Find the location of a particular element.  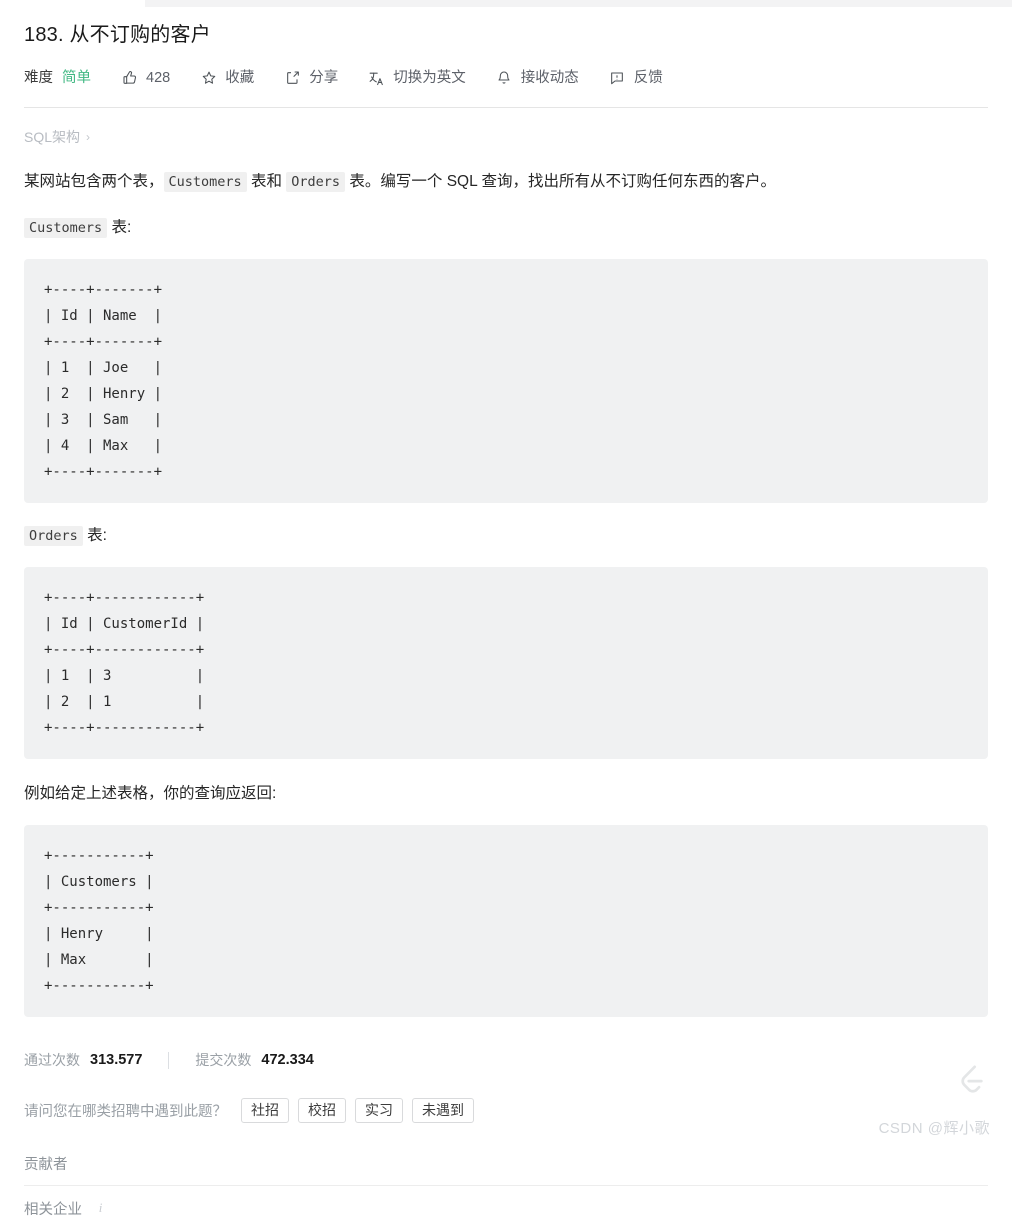

toolbar-divider is located at coordinates (506, 107).